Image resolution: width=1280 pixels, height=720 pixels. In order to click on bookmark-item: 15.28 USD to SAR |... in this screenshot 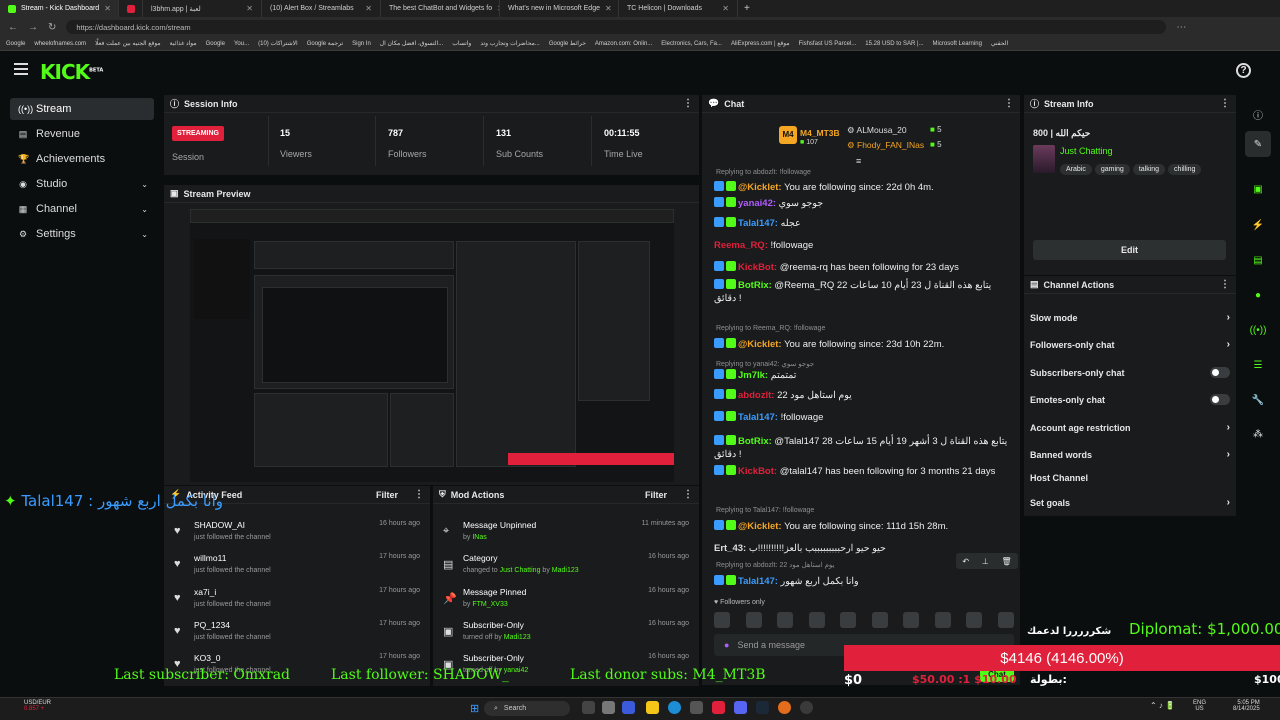, I will do `click(894, 44)`.